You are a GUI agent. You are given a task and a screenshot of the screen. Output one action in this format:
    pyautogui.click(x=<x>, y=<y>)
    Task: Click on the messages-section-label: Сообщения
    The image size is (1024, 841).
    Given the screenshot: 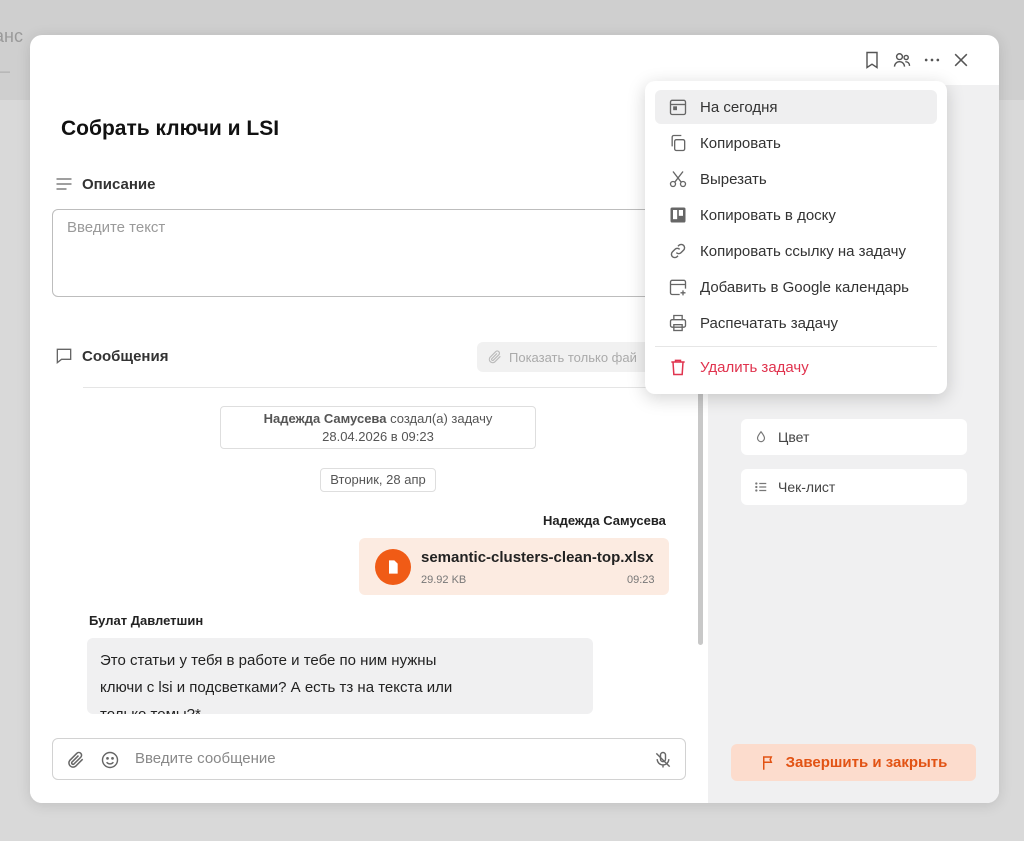 What is the action you would take?
    pyautogui.click(x=111, y=356)
    